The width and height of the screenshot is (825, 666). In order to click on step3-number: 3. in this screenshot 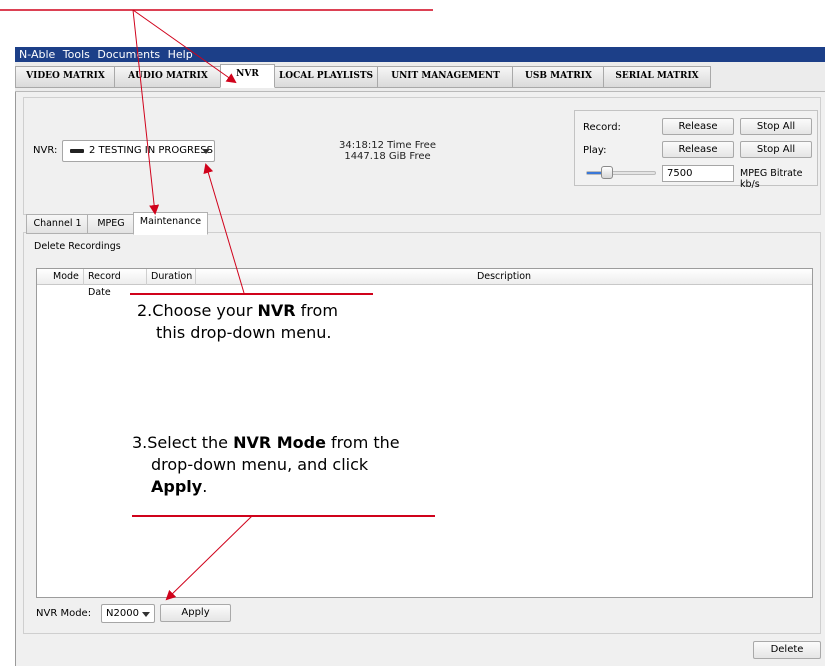, I will do `click(140, 442)`.